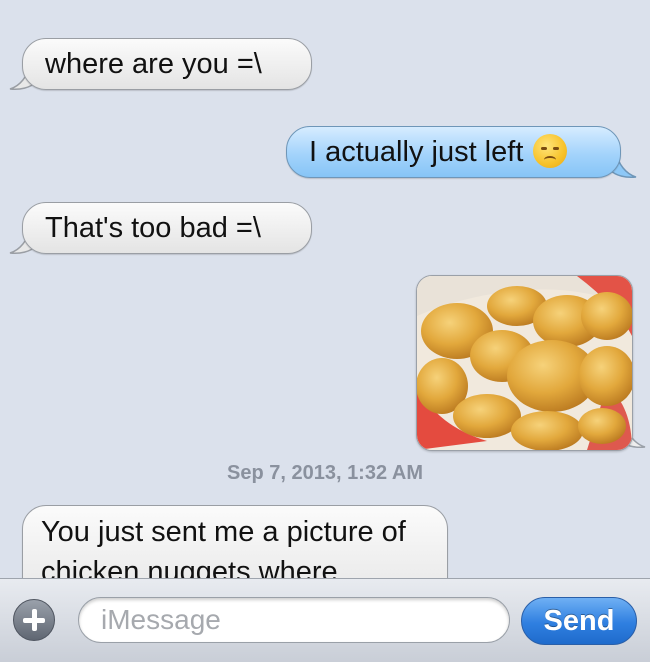  I want to click on plus-icon, so click(34, 620).